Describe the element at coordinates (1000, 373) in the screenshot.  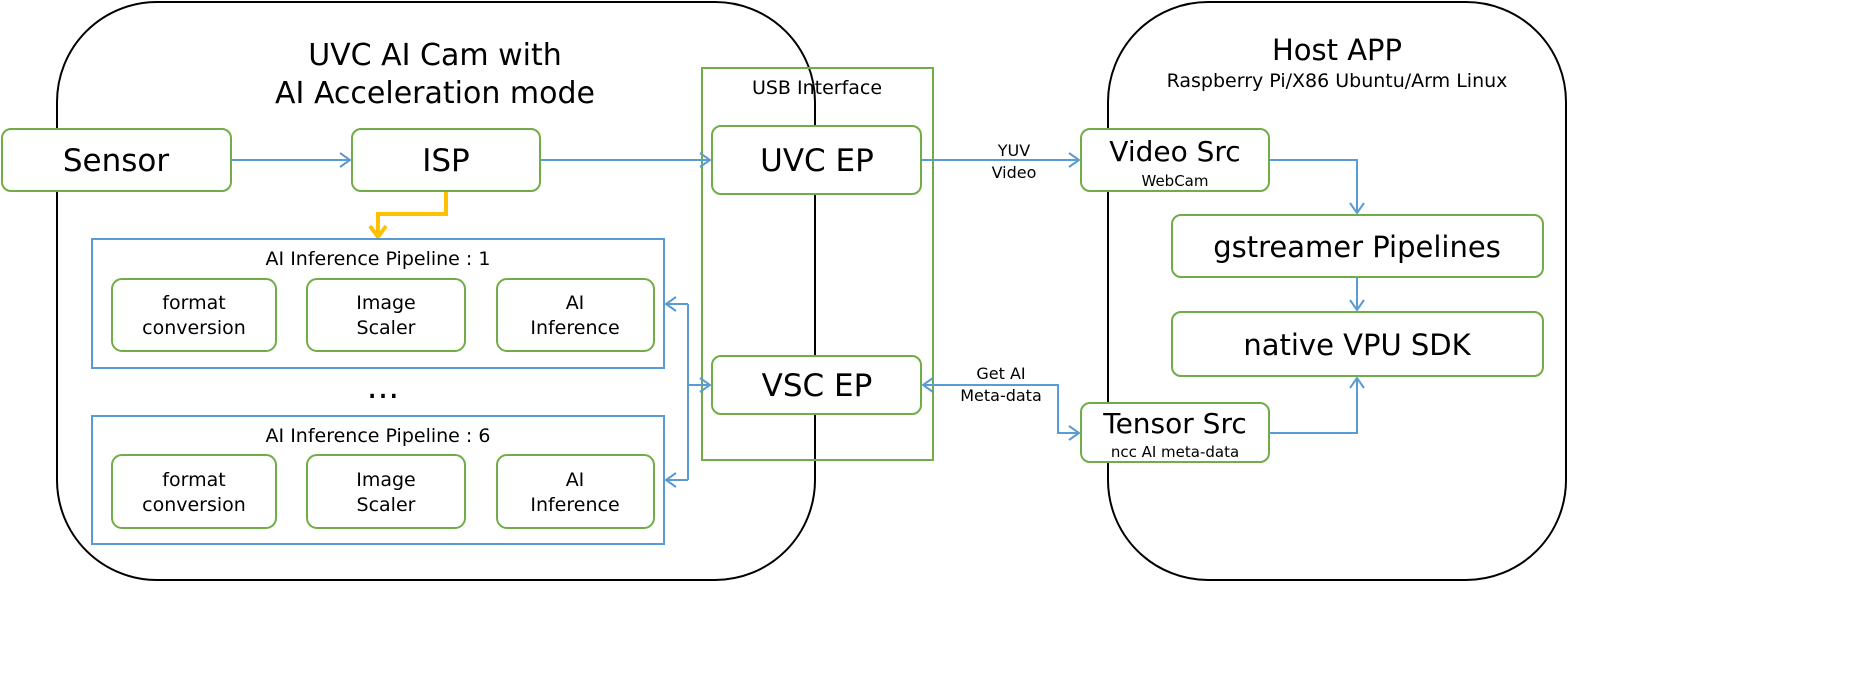
I see `get-ai-label: Get AI` at that location.